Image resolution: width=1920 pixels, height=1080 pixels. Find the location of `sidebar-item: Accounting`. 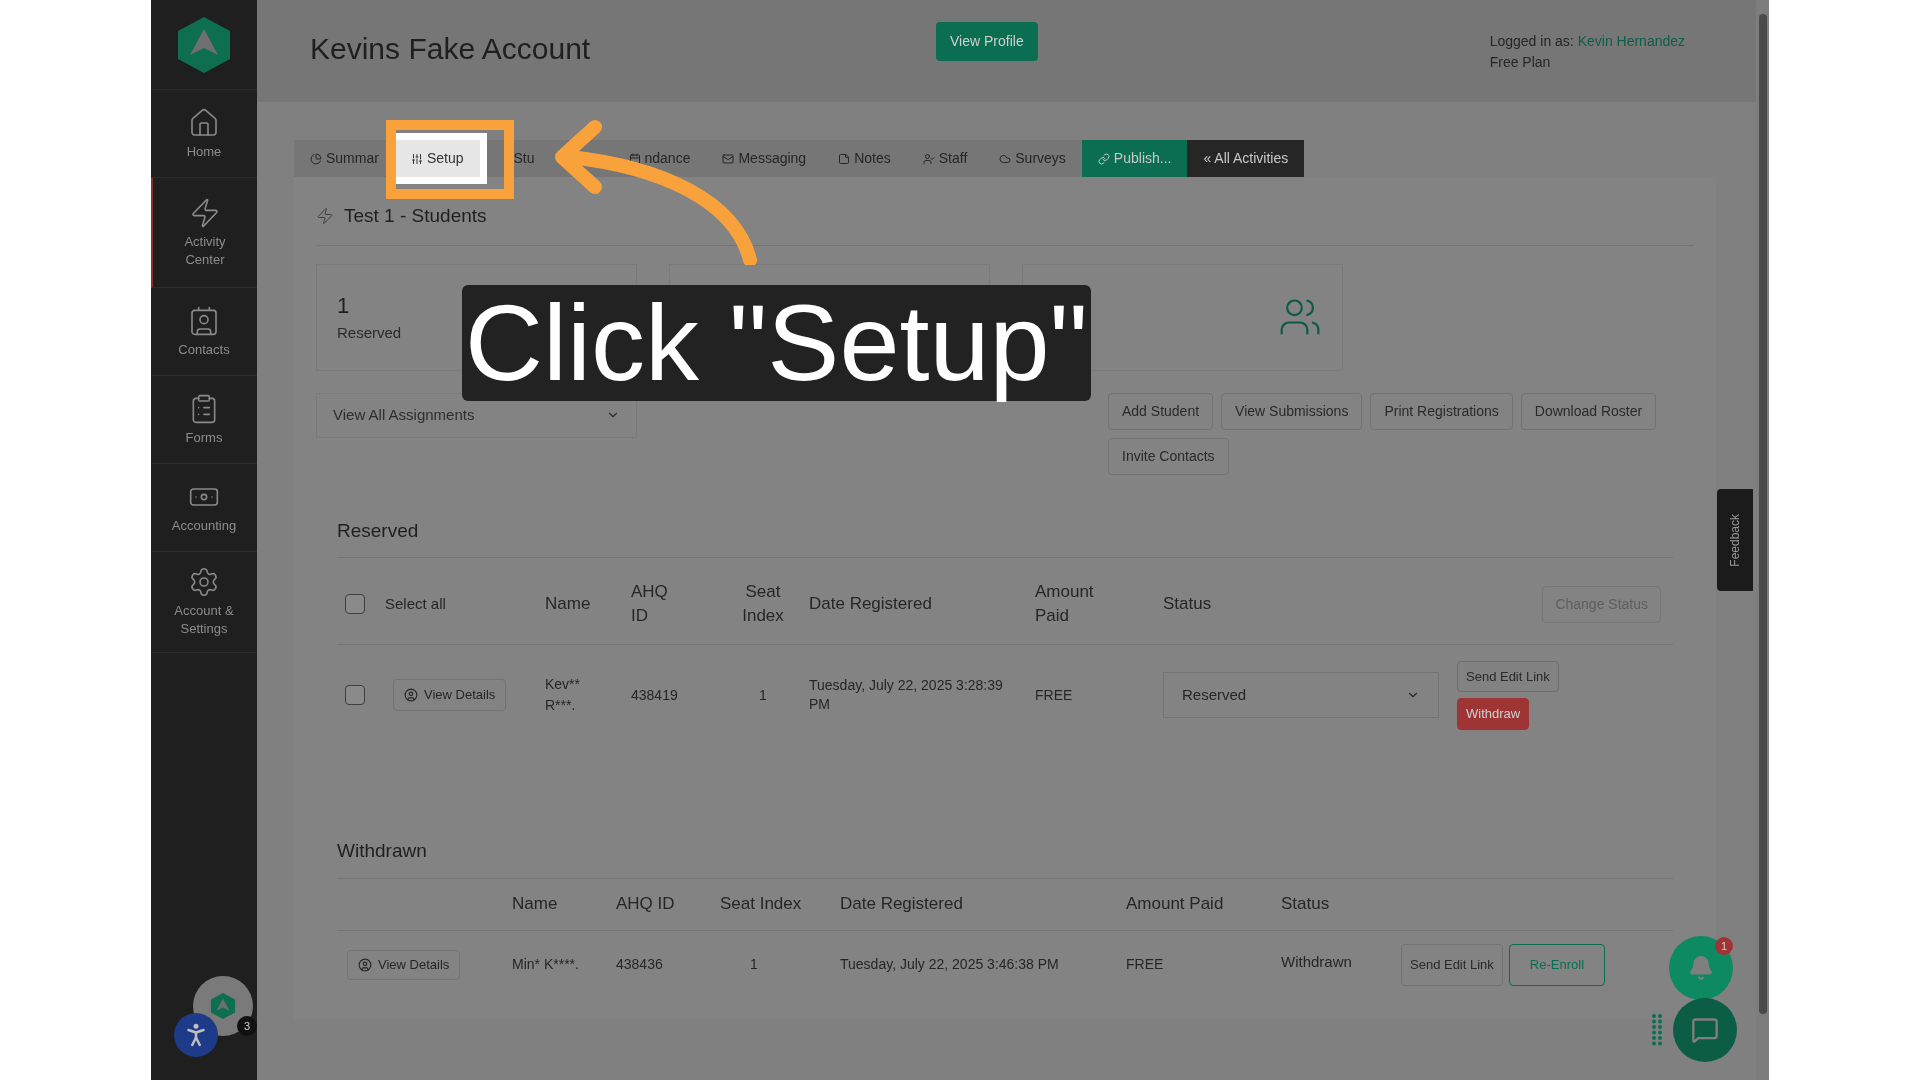

sidebar-item: Accounting is located at coordinates (204, 508).